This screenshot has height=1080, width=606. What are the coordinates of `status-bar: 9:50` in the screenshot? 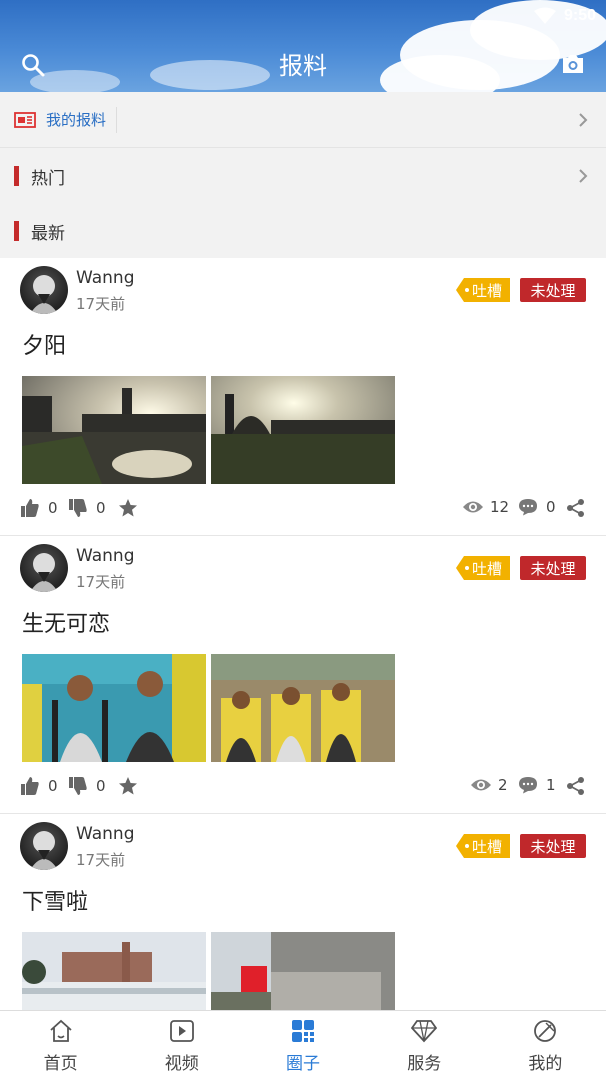 It's located at (564, 16).